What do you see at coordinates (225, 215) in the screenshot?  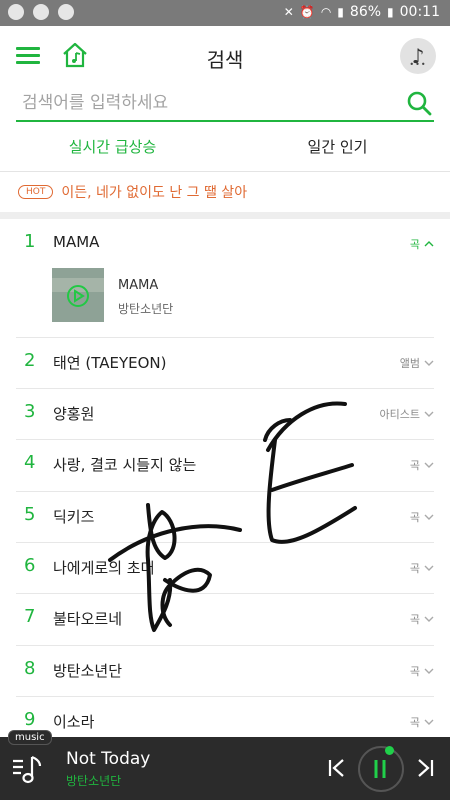 I see `divider` at bounding box center [225, 215].